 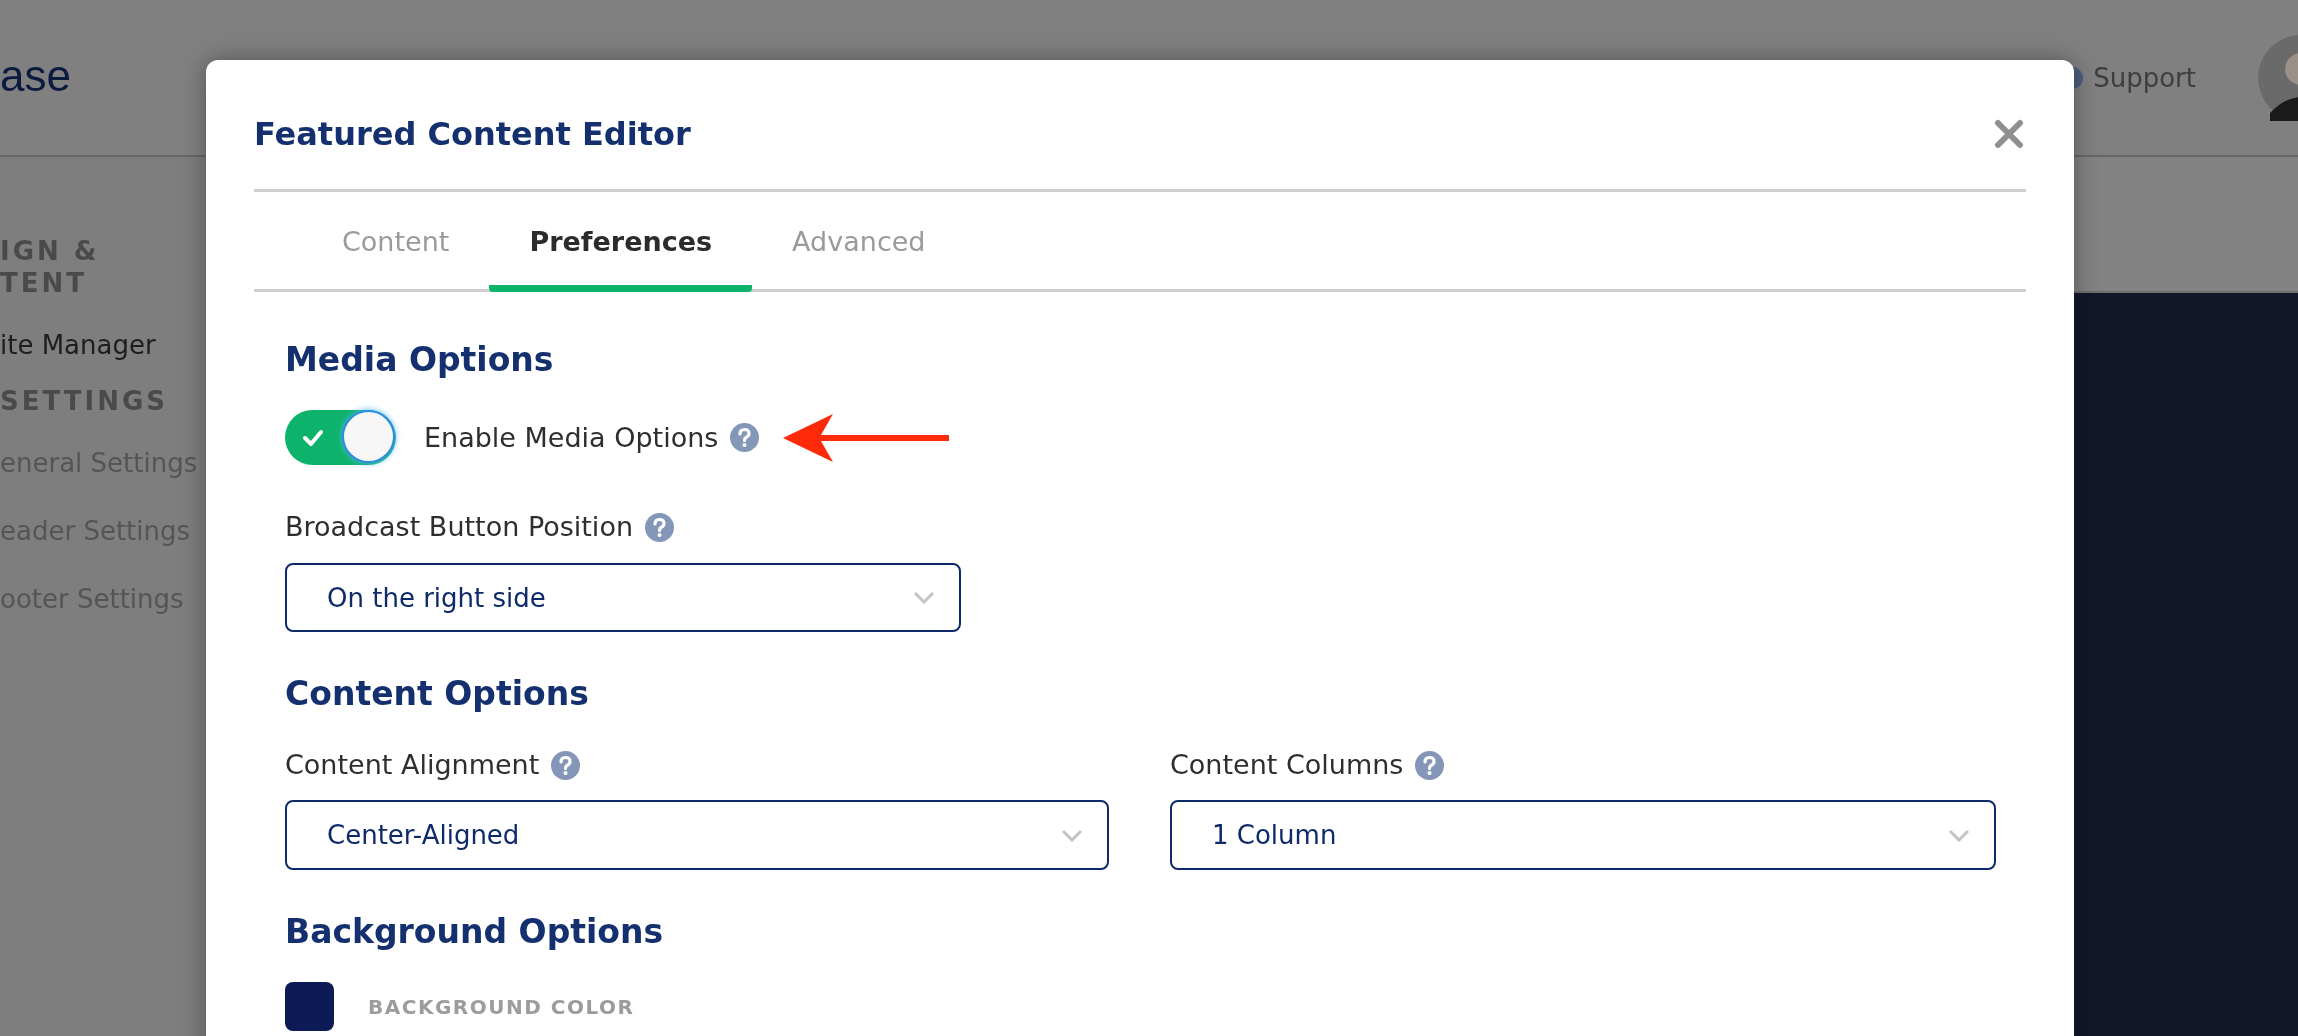 I want to click on section-heading: Background Options, so click(x=474, y=932).